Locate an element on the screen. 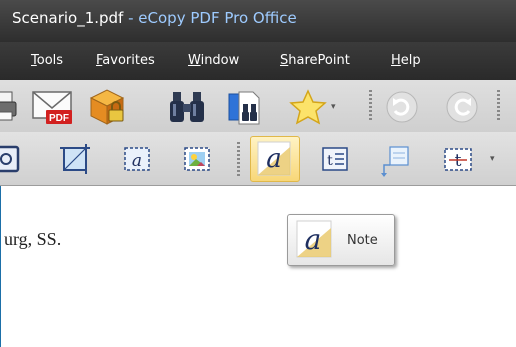 The image size is (516, 347). binoculars-find-icon is located at coordinates (187, 107).